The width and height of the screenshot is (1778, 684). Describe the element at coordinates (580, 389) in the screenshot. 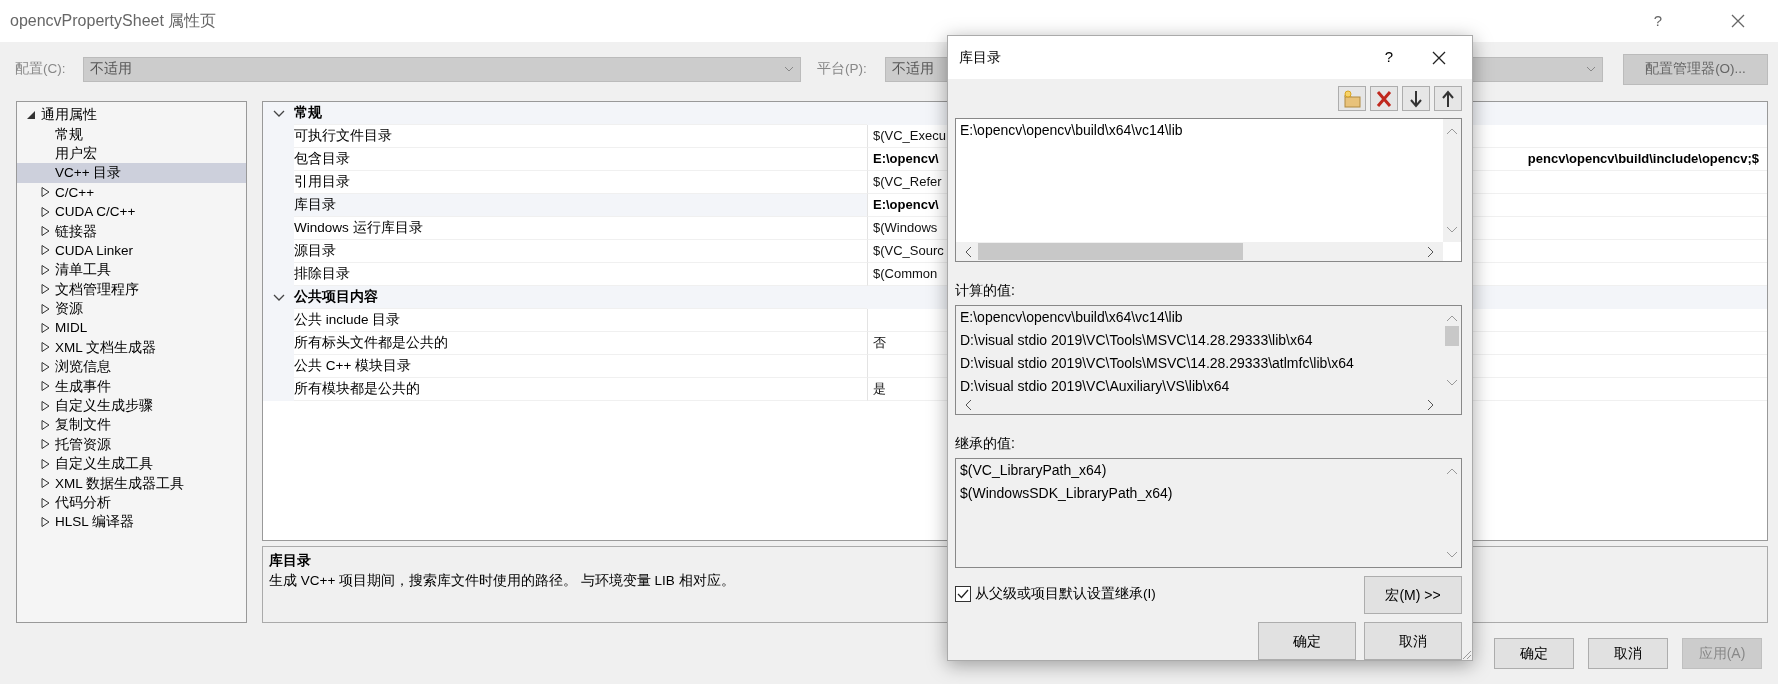

I see `property-name: 所有模块都是公共的` at that location.